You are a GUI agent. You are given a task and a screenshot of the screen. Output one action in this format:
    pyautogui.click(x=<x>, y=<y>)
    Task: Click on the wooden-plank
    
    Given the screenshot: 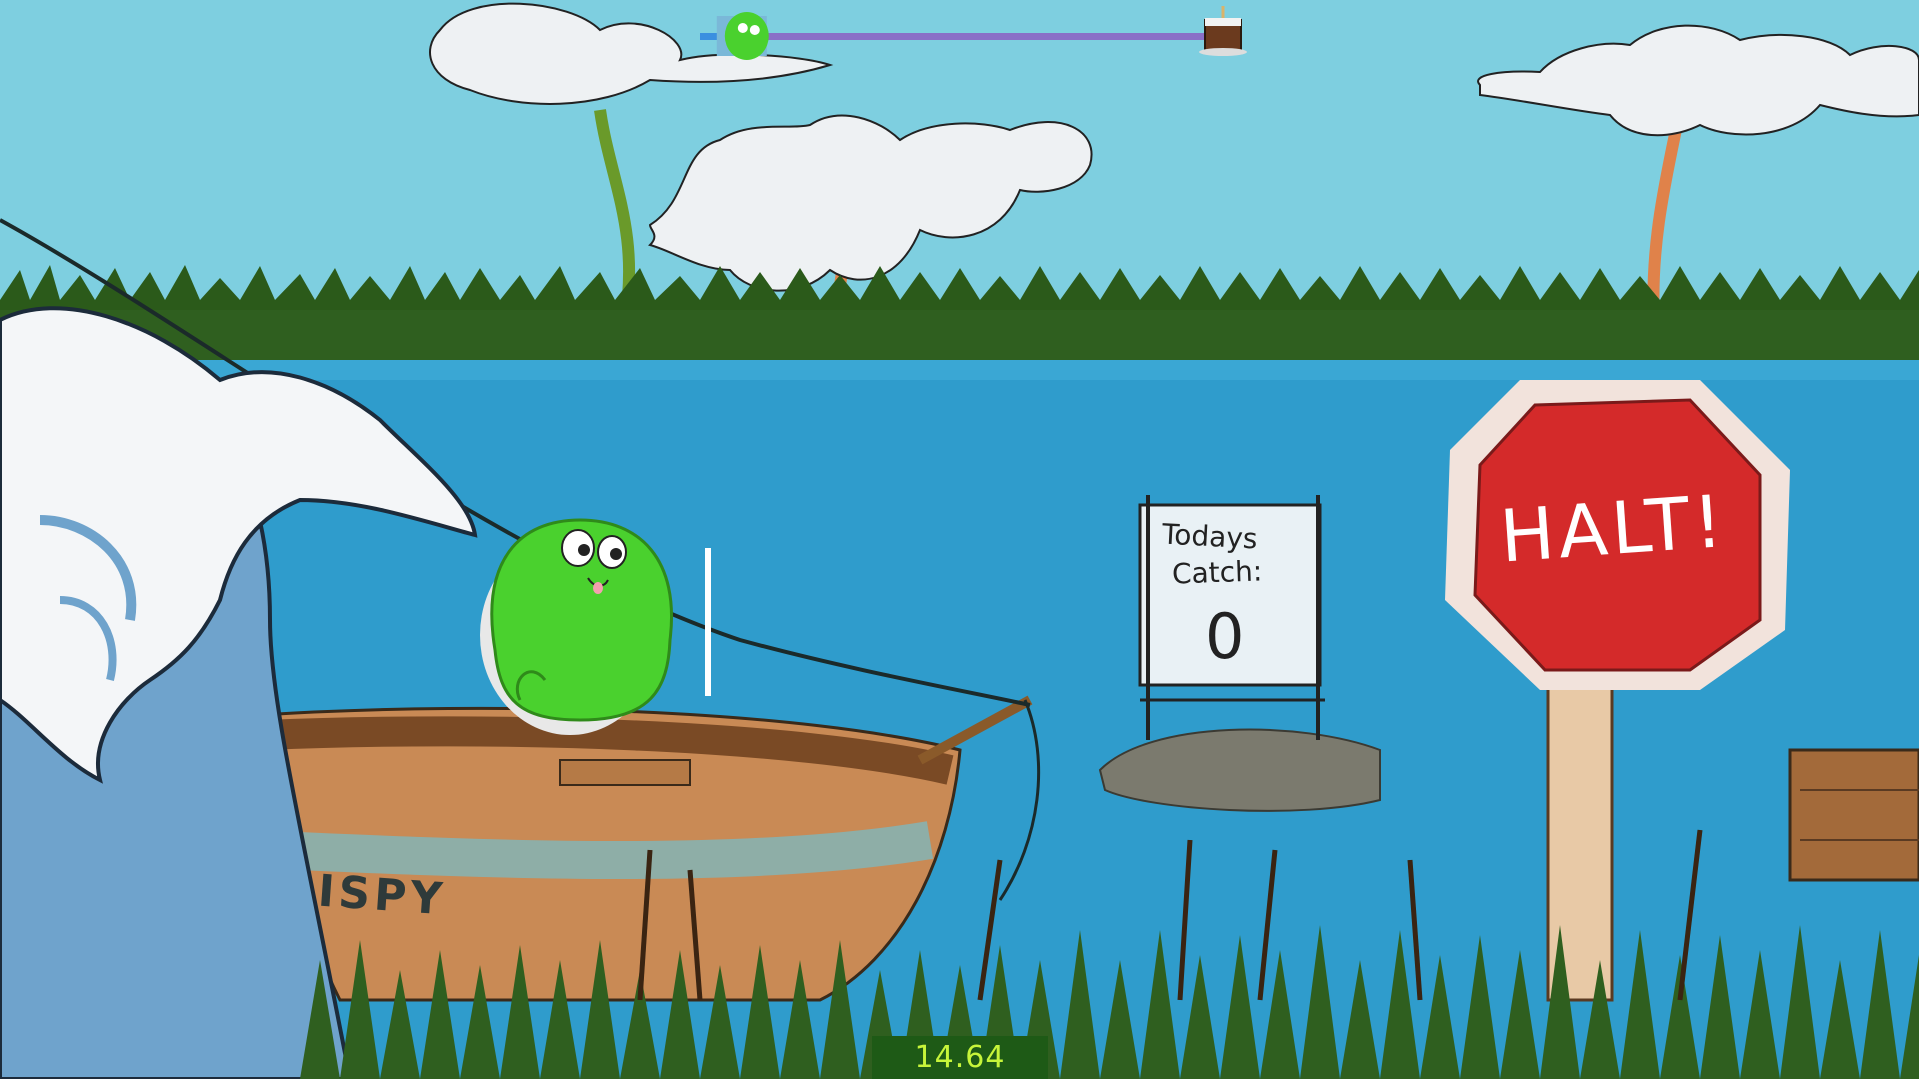 What is the action you would take?
    pyautogui.click(x=1853, y=815)
    